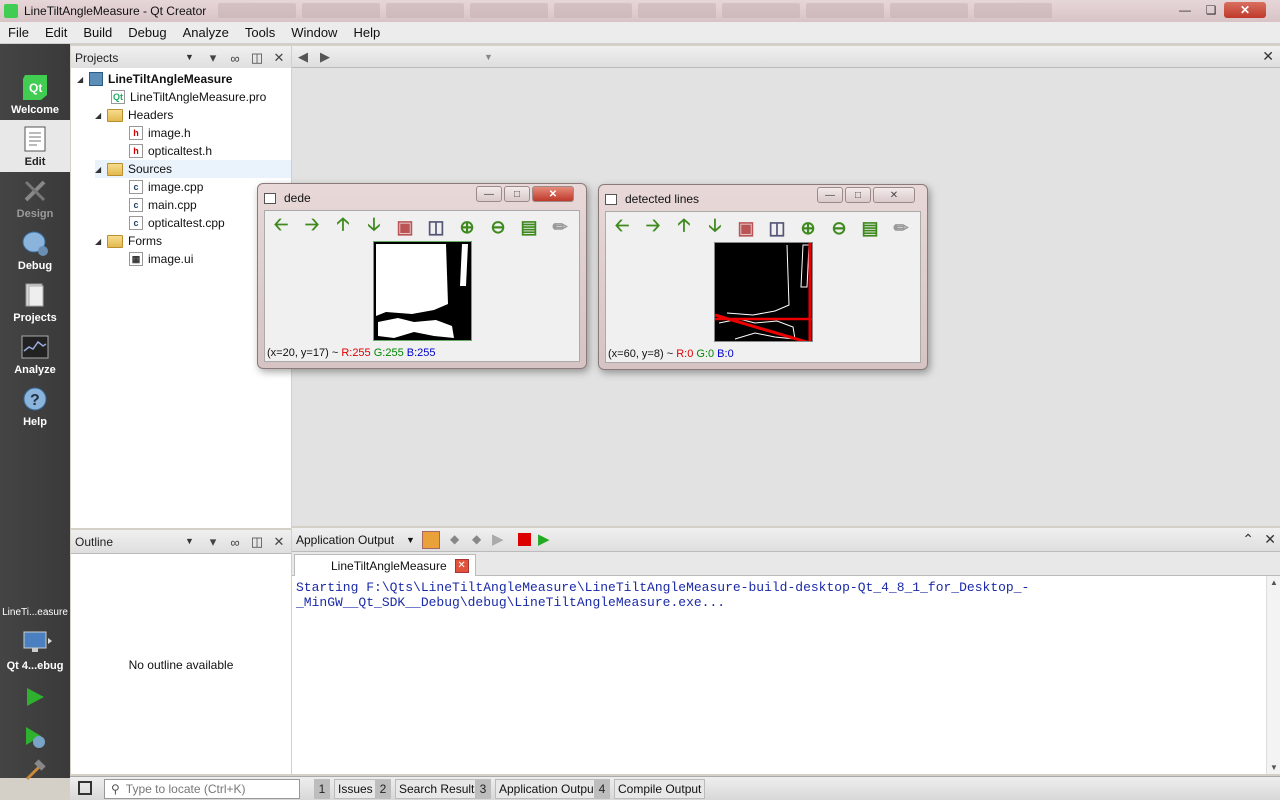 This screenshot has height=800, width=1280. What do you see at coordinates (1274, 582) in the screenshot?
I see `scroll-up-icon: ▲` at bounding box center [1274, 582].